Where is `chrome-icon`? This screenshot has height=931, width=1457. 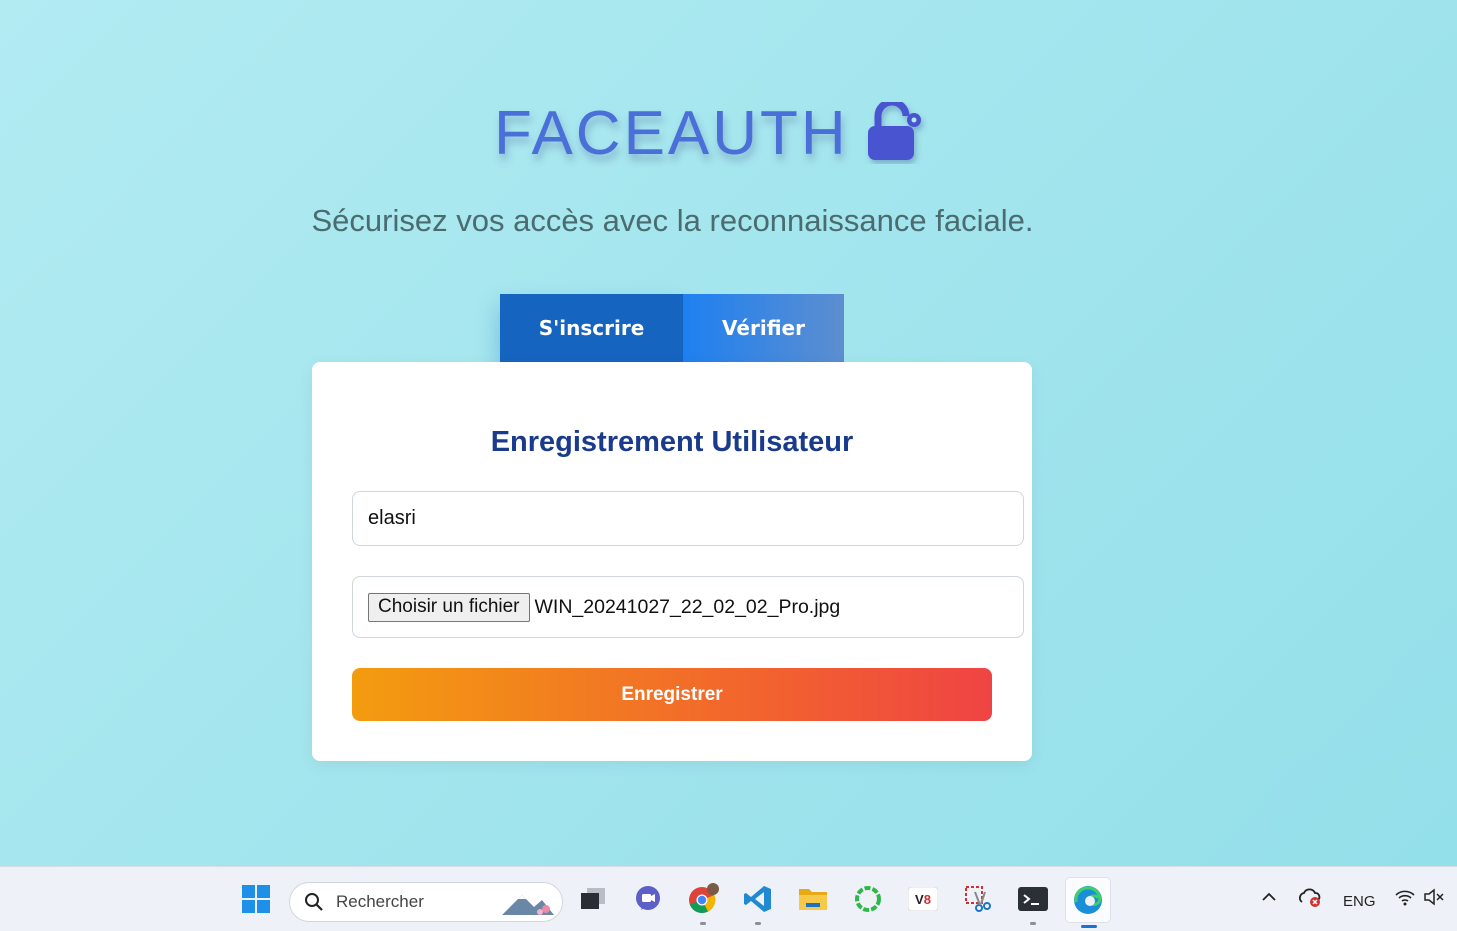 chrome-icon is located at coordinates (703, 902).